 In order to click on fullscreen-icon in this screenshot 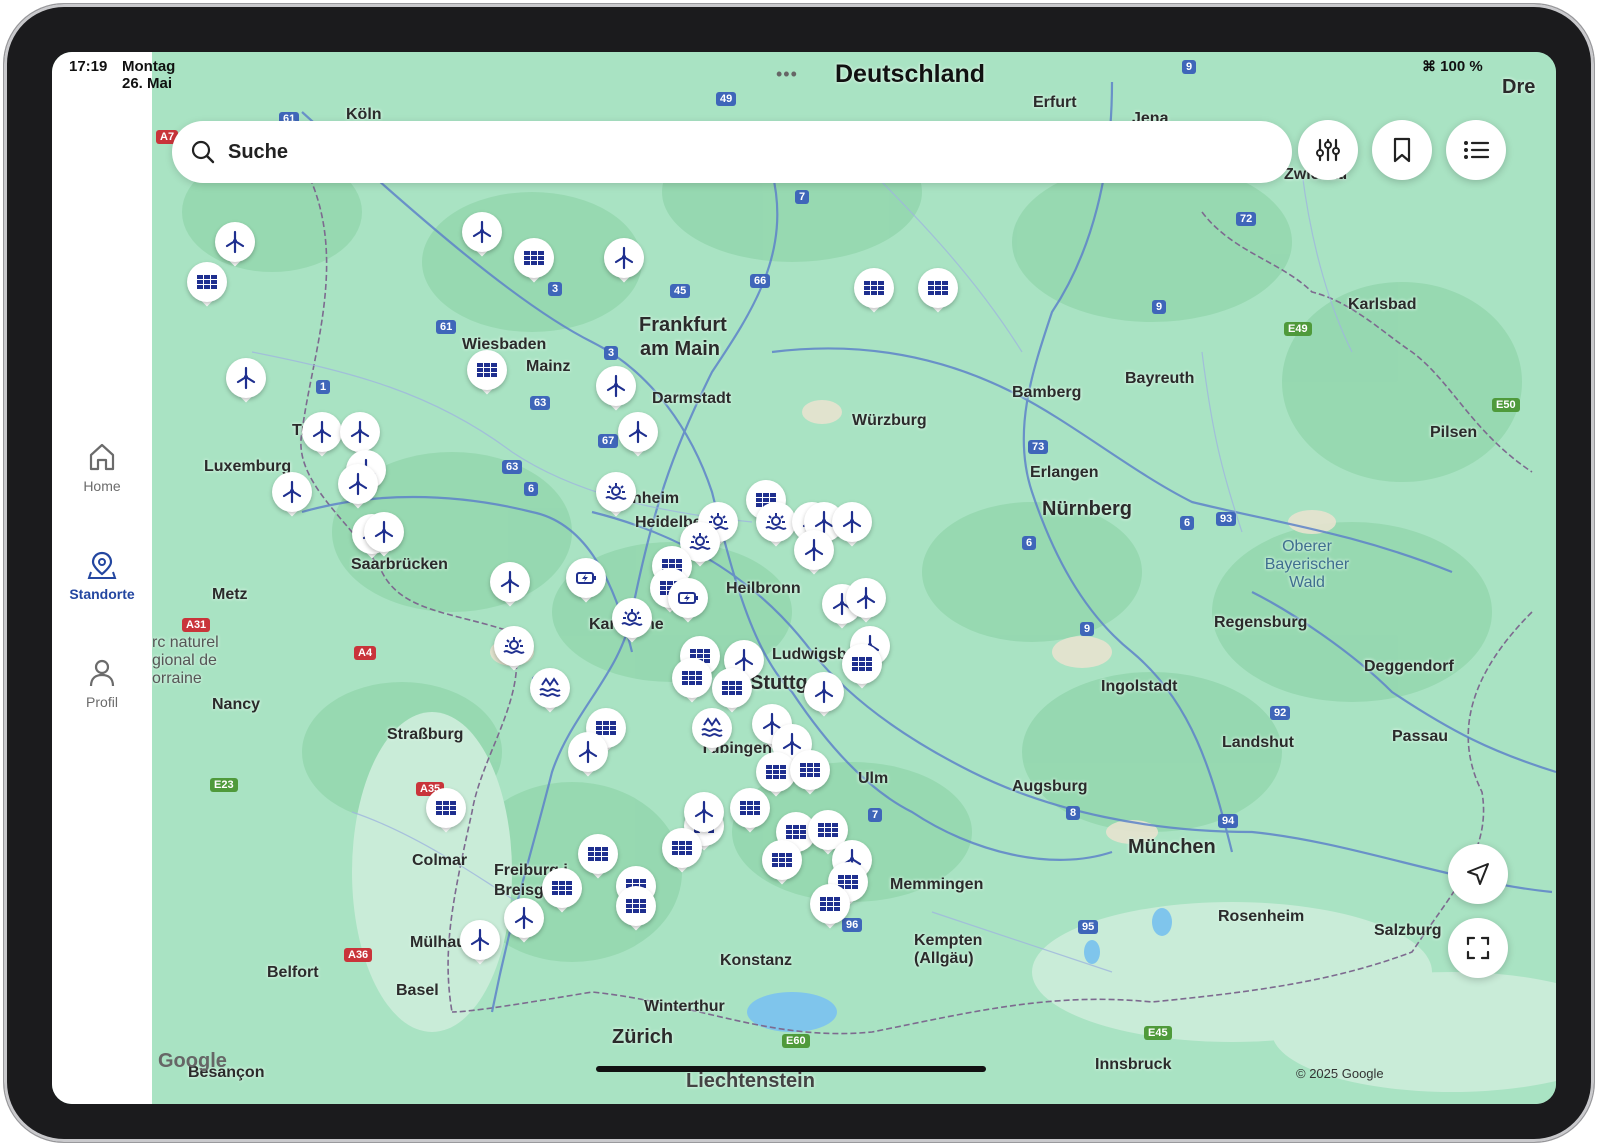, I will do `click(1478, 948)`.